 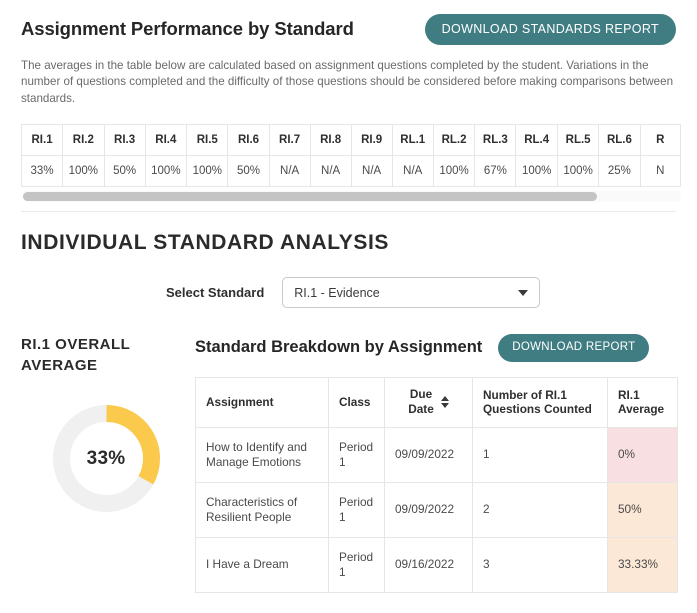 What do you see at coordinates (444, 398) in the screenshot?
I see `sort-ascending-arrow` at bounding box center [444, 398].